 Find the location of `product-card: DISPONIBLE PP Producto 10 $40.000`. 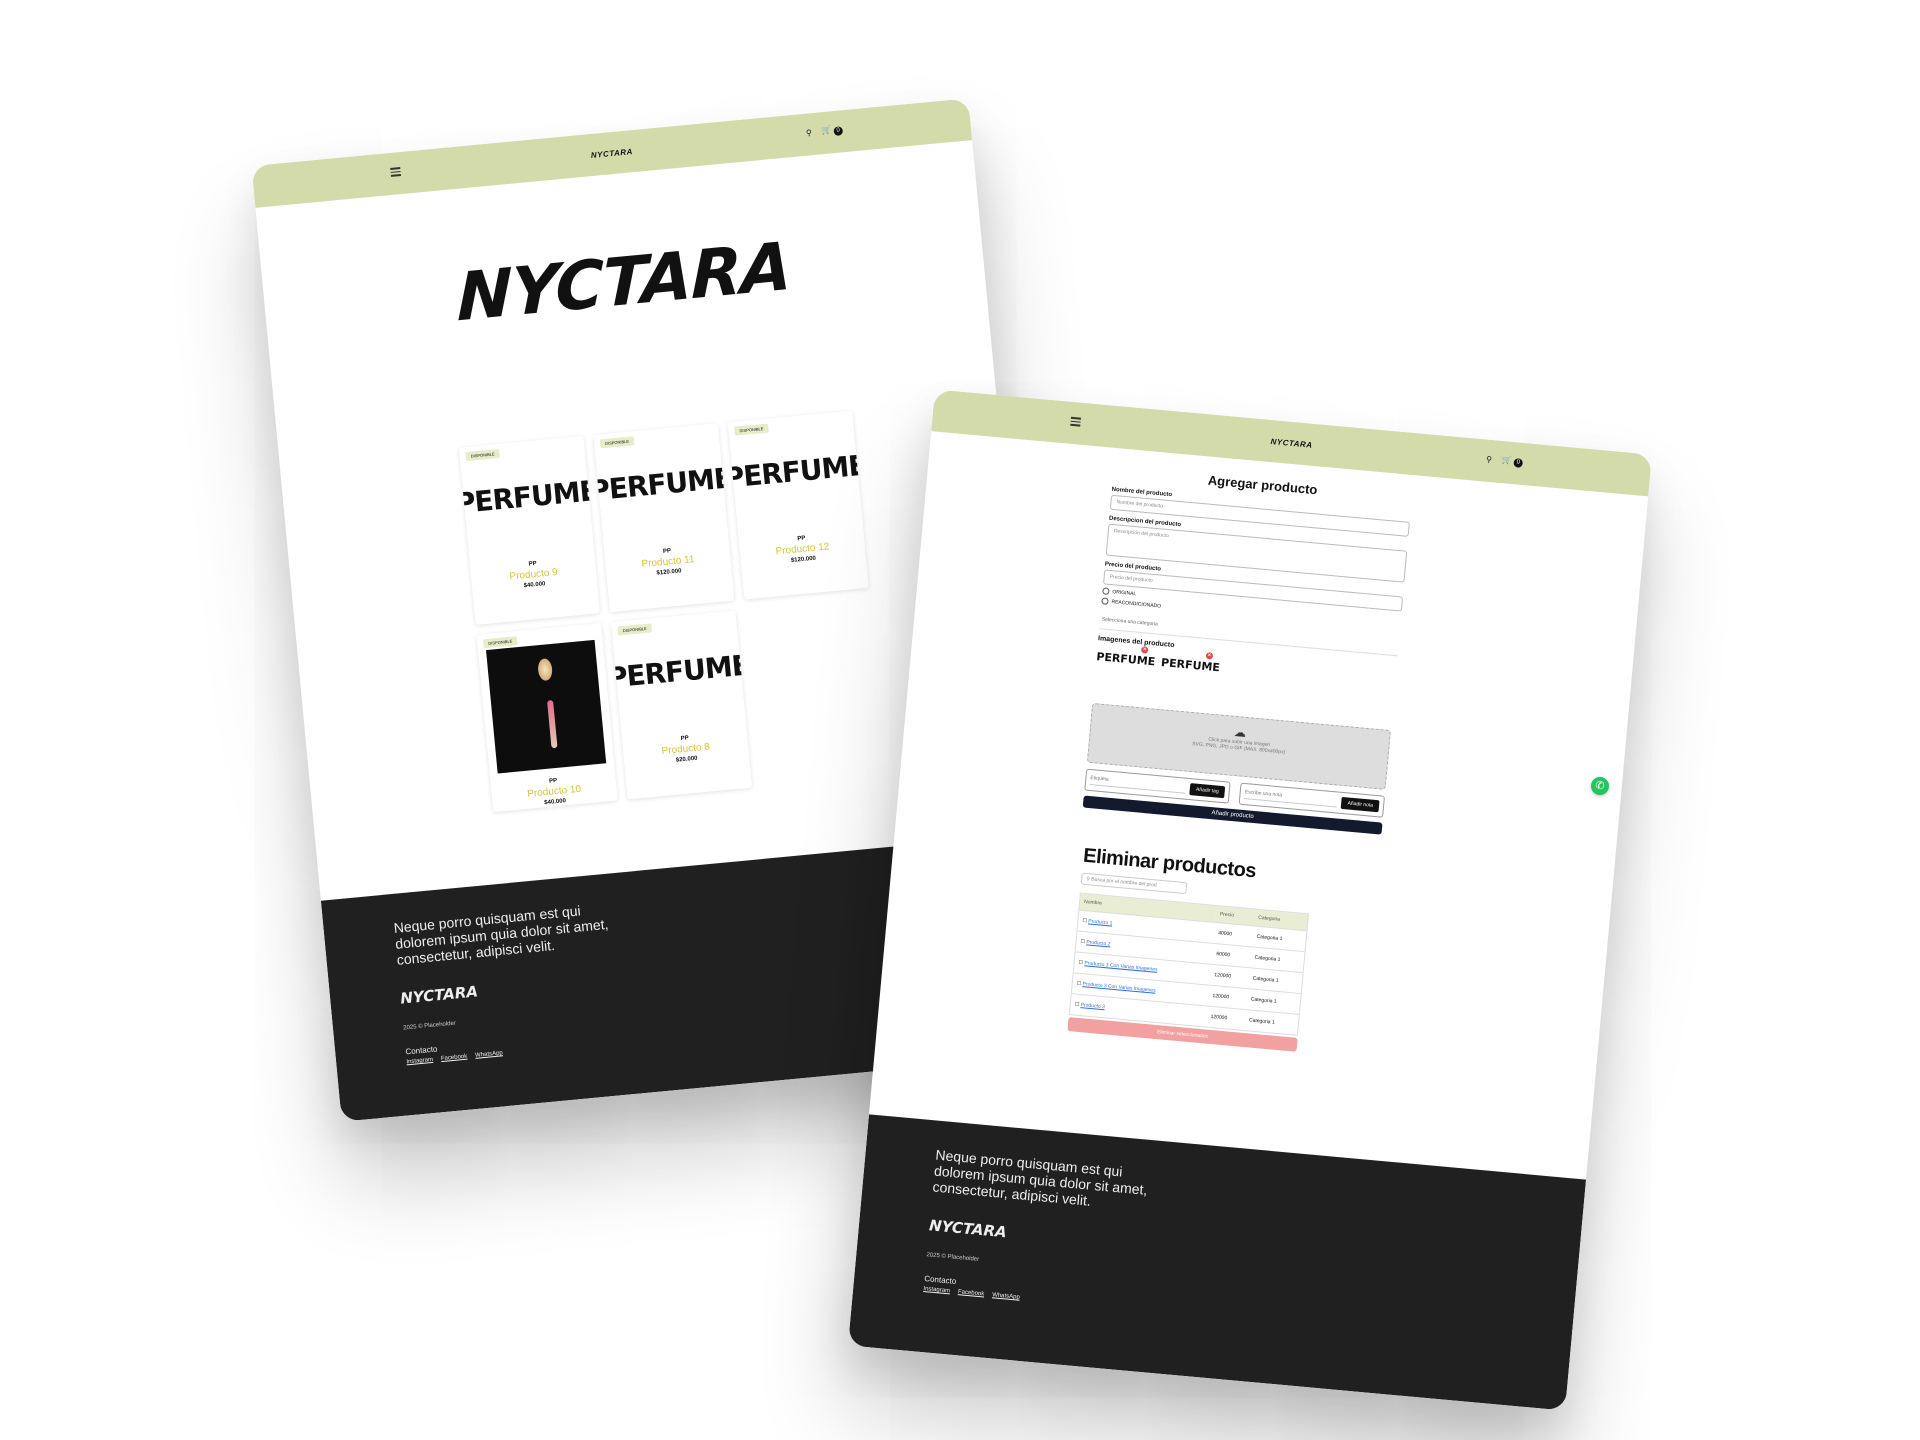

product-card: DISPONIBLE PP Producto 10 $40.000 is located at coordinates (547, 718).